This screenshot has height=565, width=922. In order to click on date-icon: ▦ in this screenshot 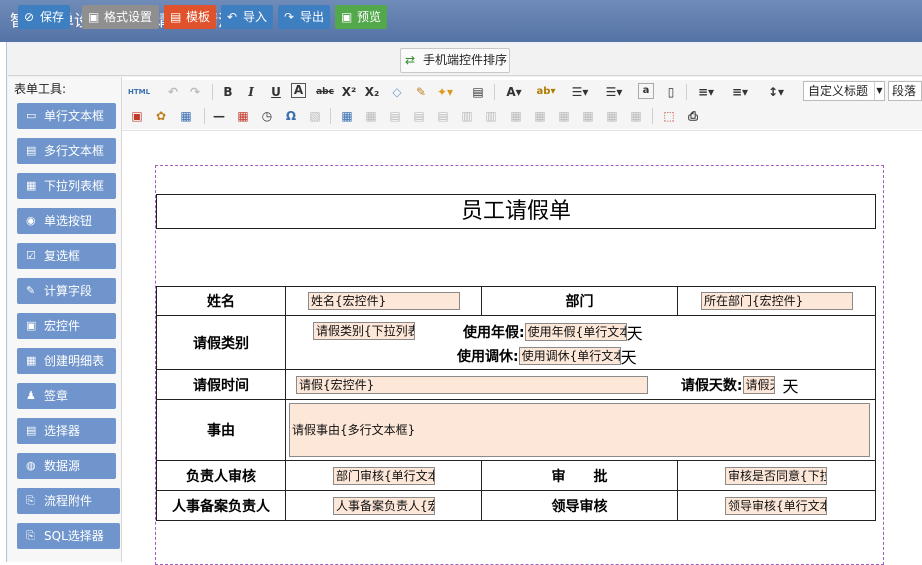, I will do `click(243, 116)`.